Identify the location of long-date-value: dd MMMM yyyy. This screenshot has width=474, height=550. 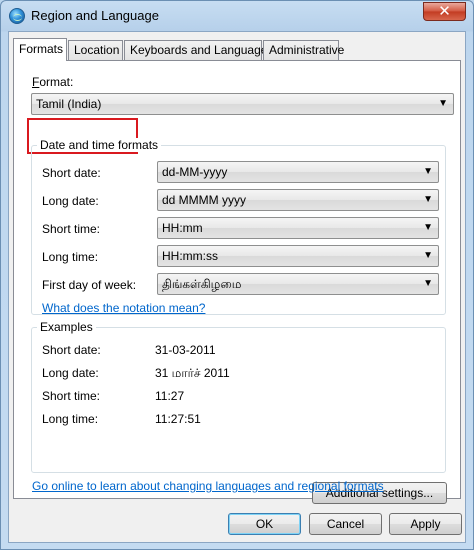
(204, 200).